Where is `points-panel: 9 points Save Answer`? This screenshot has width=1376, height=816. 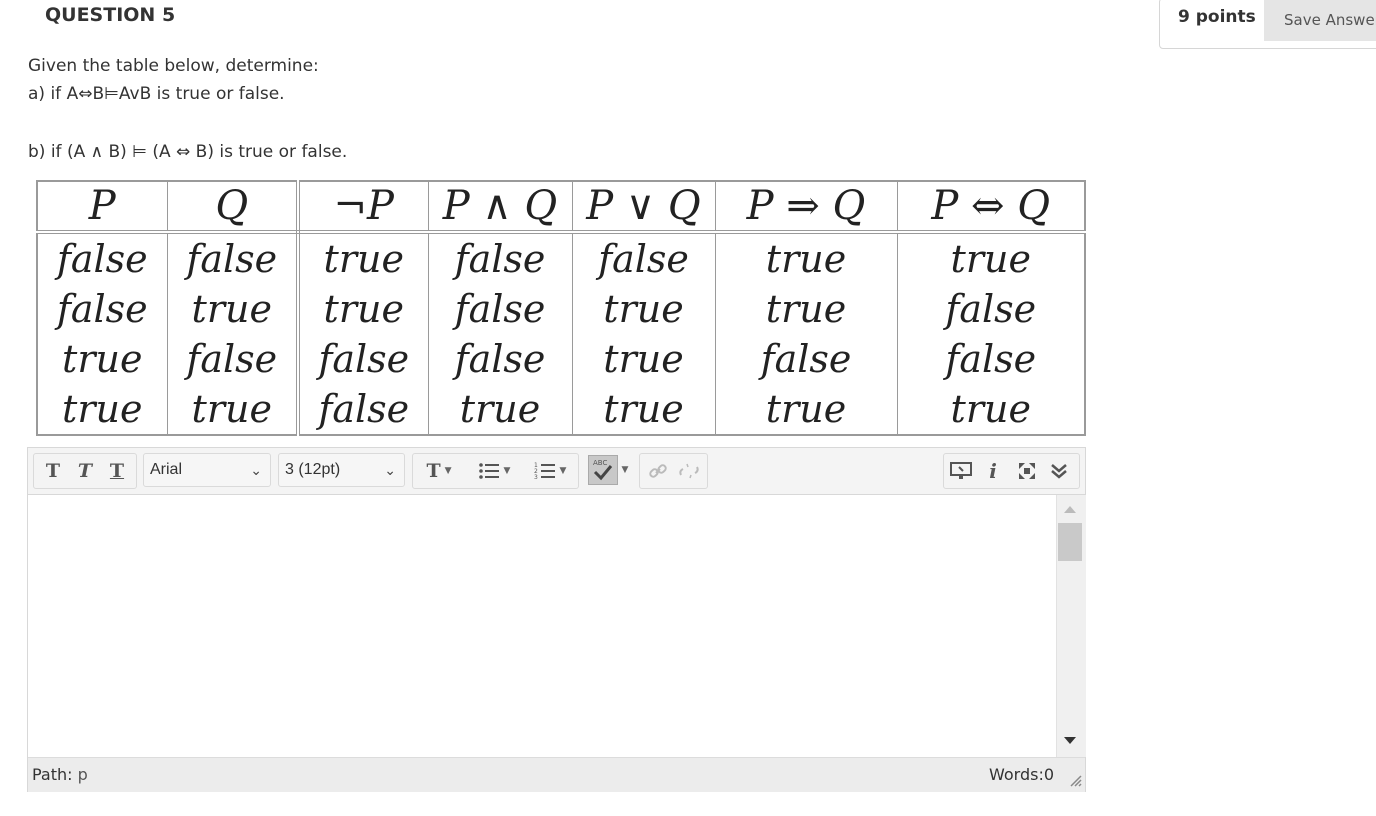 points-panel: 9 points Save Answer is located at coordinates (1267, 24).